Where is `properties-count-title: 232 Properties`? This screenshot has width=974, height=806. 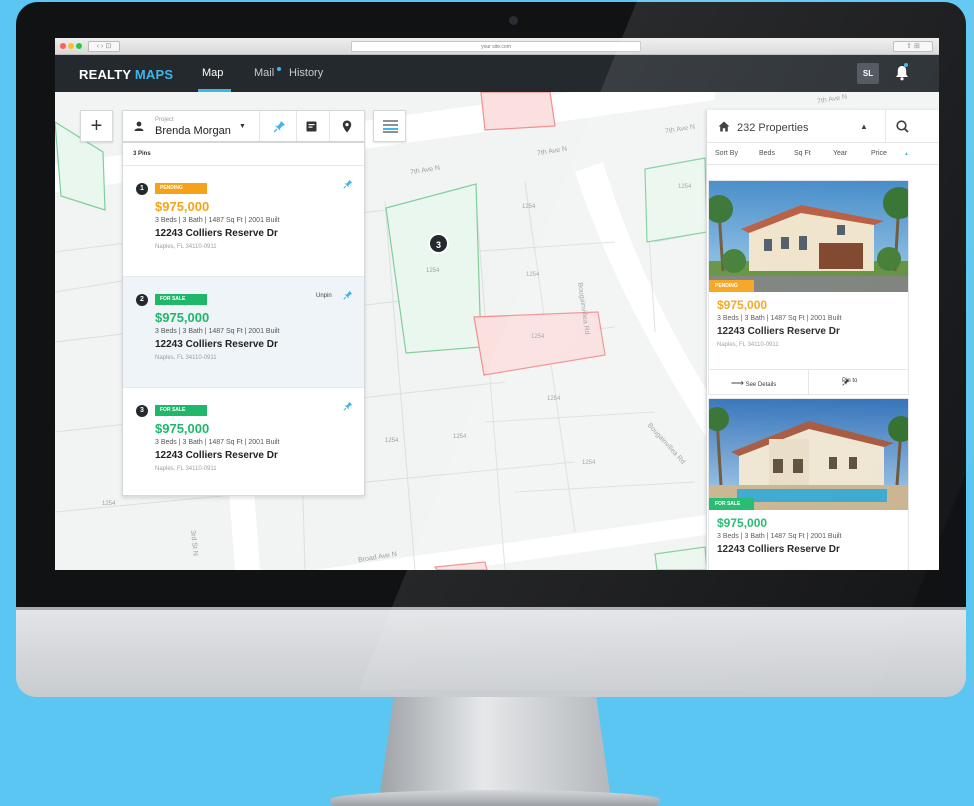 properties-count-title: 232 Properties is located at coordinates (773, 128).